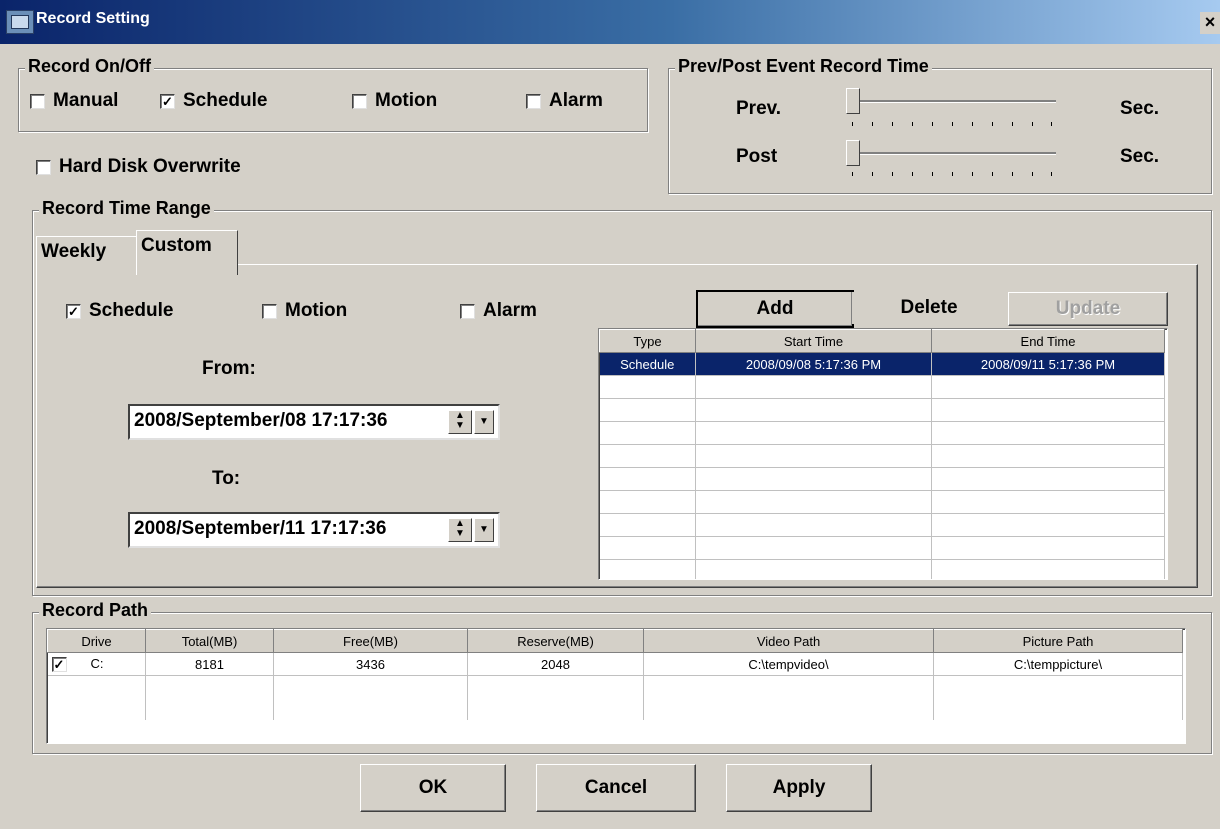 This screenshot has height=829, width=1220. What do you see at coordinates (209, 686) in the screenshot?
I see `cell-total` at bounding box center [209, 686].